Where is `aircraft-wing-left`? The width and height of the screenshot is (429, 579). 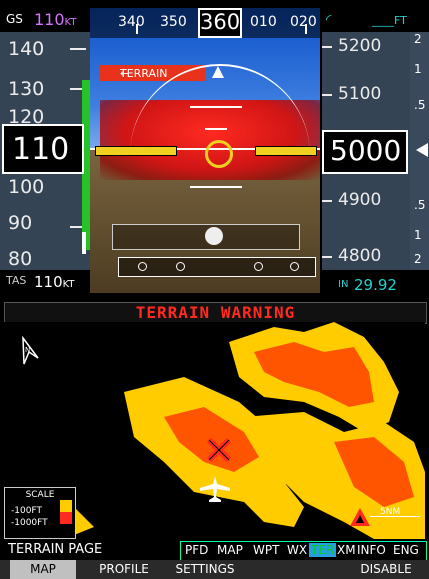 aircraft-wing-left is located at coordinates (136, 151).